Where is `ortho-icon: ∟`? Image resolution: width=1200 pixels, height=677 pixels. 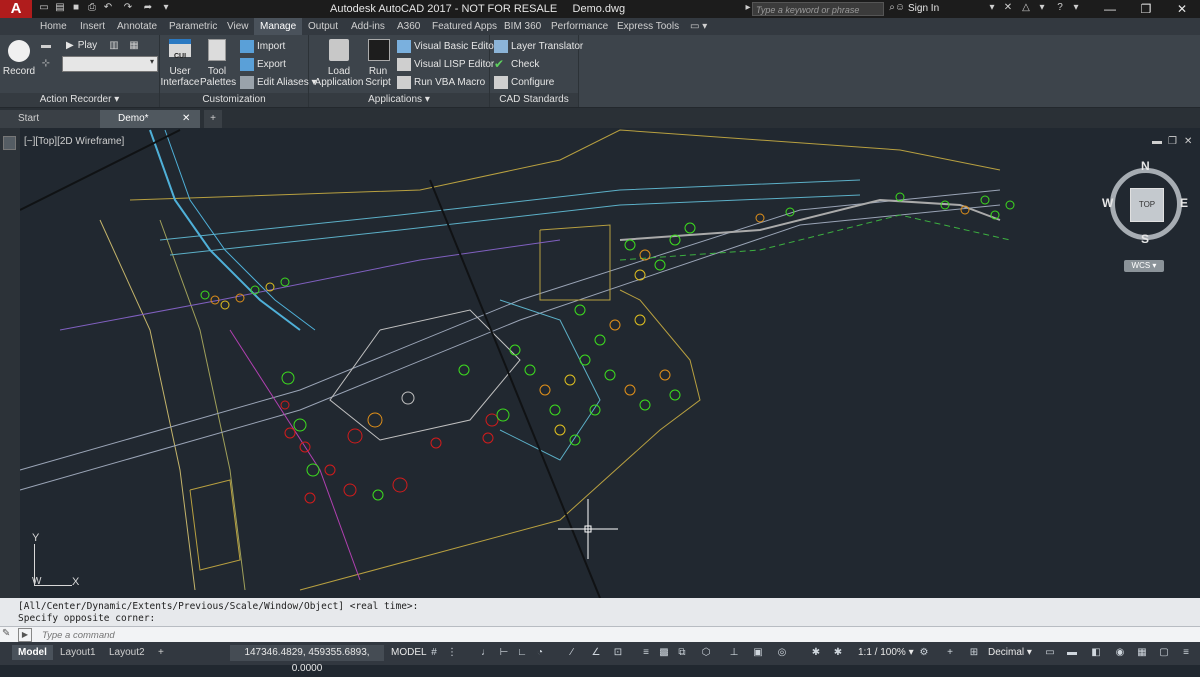
ortho-icon: ∟ is located at coordinates (522, 653).